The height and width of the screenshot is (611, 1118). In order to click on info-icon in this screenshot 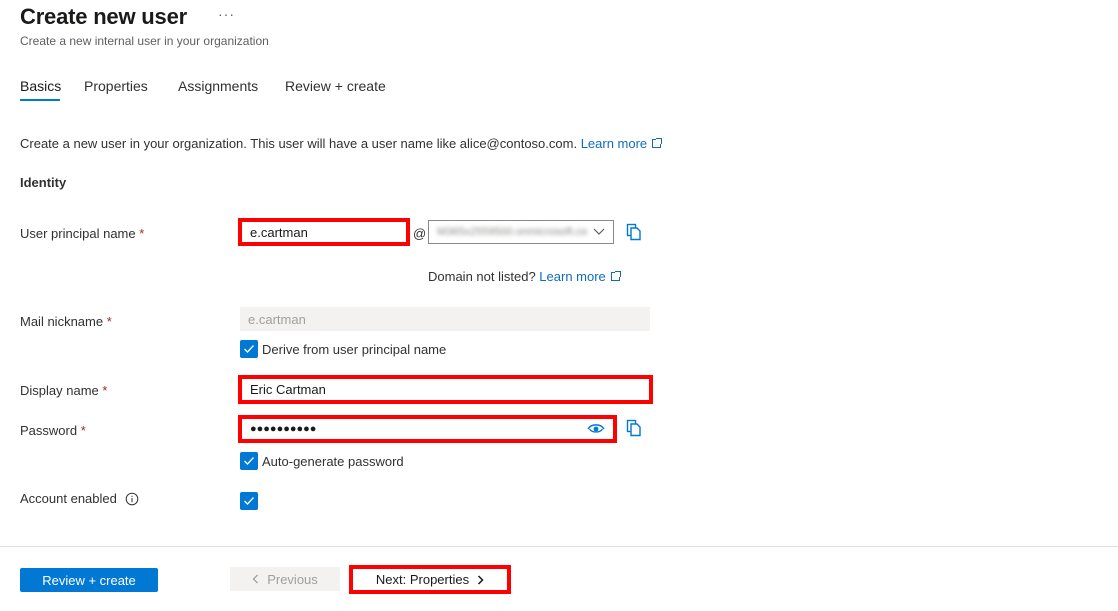, I will do `click(132, 499)`.